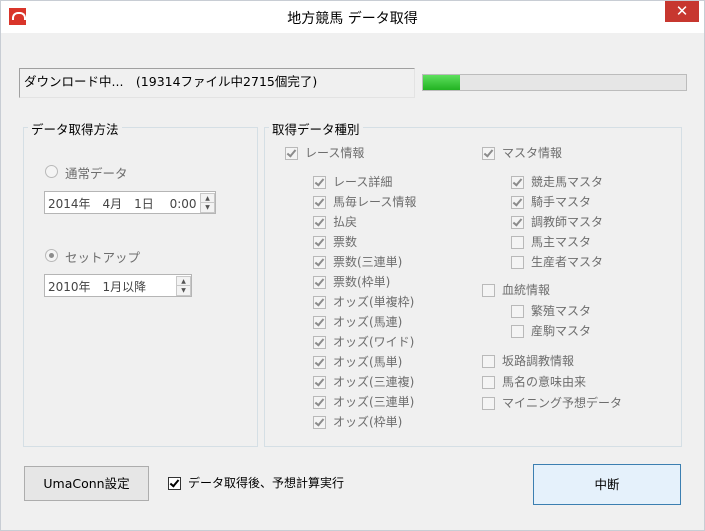 The image size is (705, 531). What do you see at coordinates (171, 81) in the screenshot?
I see `status-text: ダウンロード中... (19314ファイル中2715個完了)` at bounding box center [171, 81].